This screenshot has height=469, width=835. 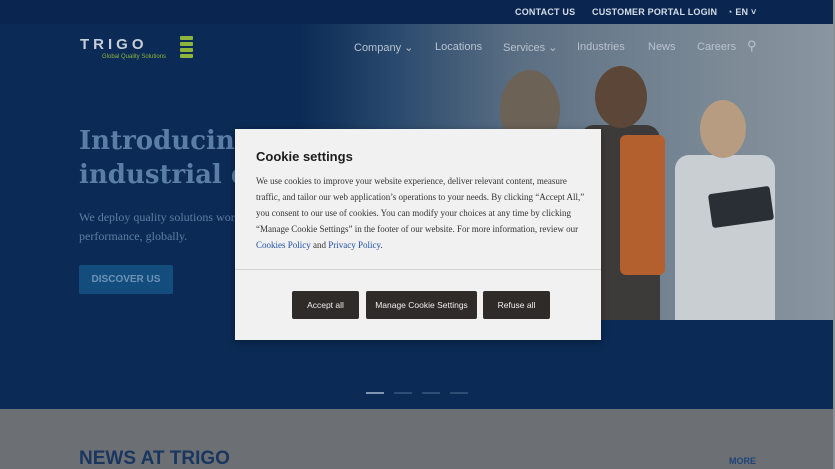 I want to click on more-link: MORE, so click(x=742, y=461).